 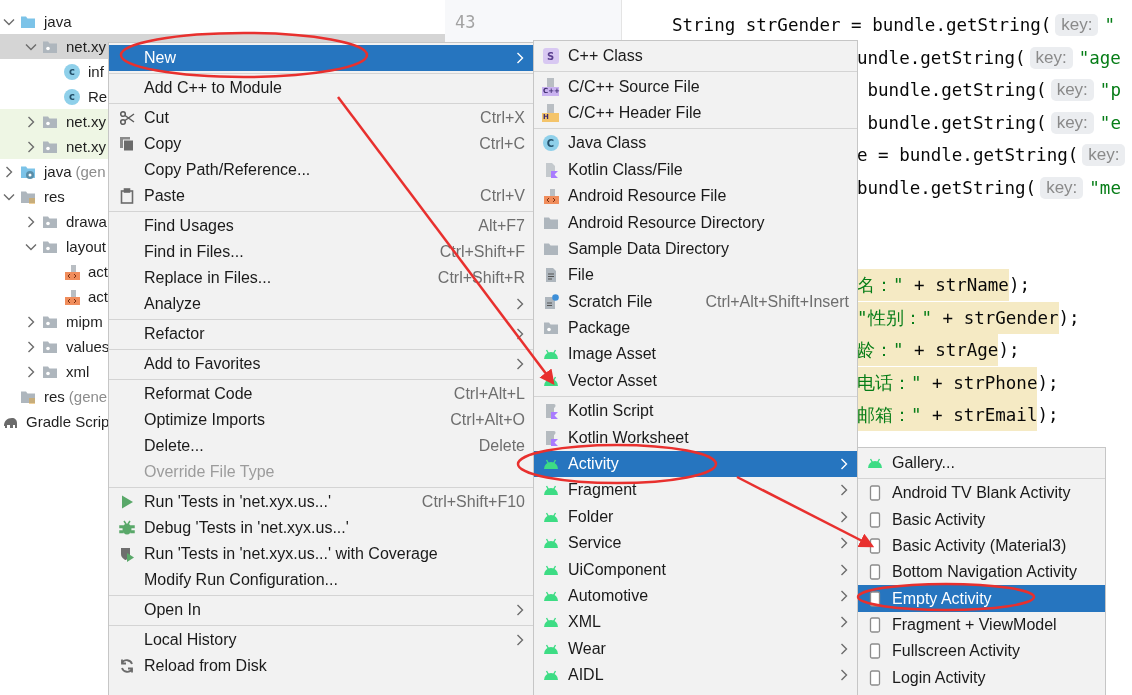 I want to click on string-literal: "me, so click(x=1105, y=188).